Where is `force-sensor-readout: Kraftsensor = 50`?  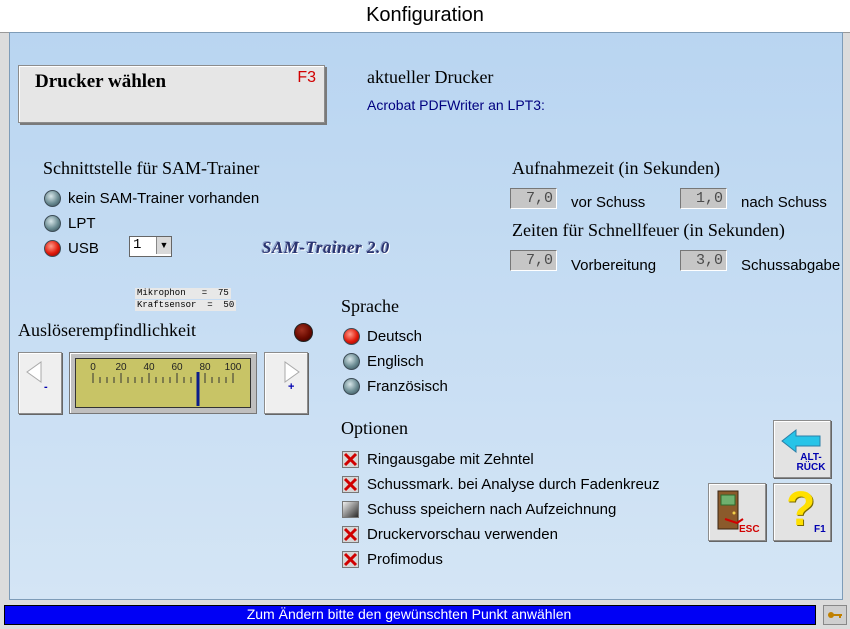 force-sensor-readout: Kraftsensor = 50 is located at coordinates (186, 305).